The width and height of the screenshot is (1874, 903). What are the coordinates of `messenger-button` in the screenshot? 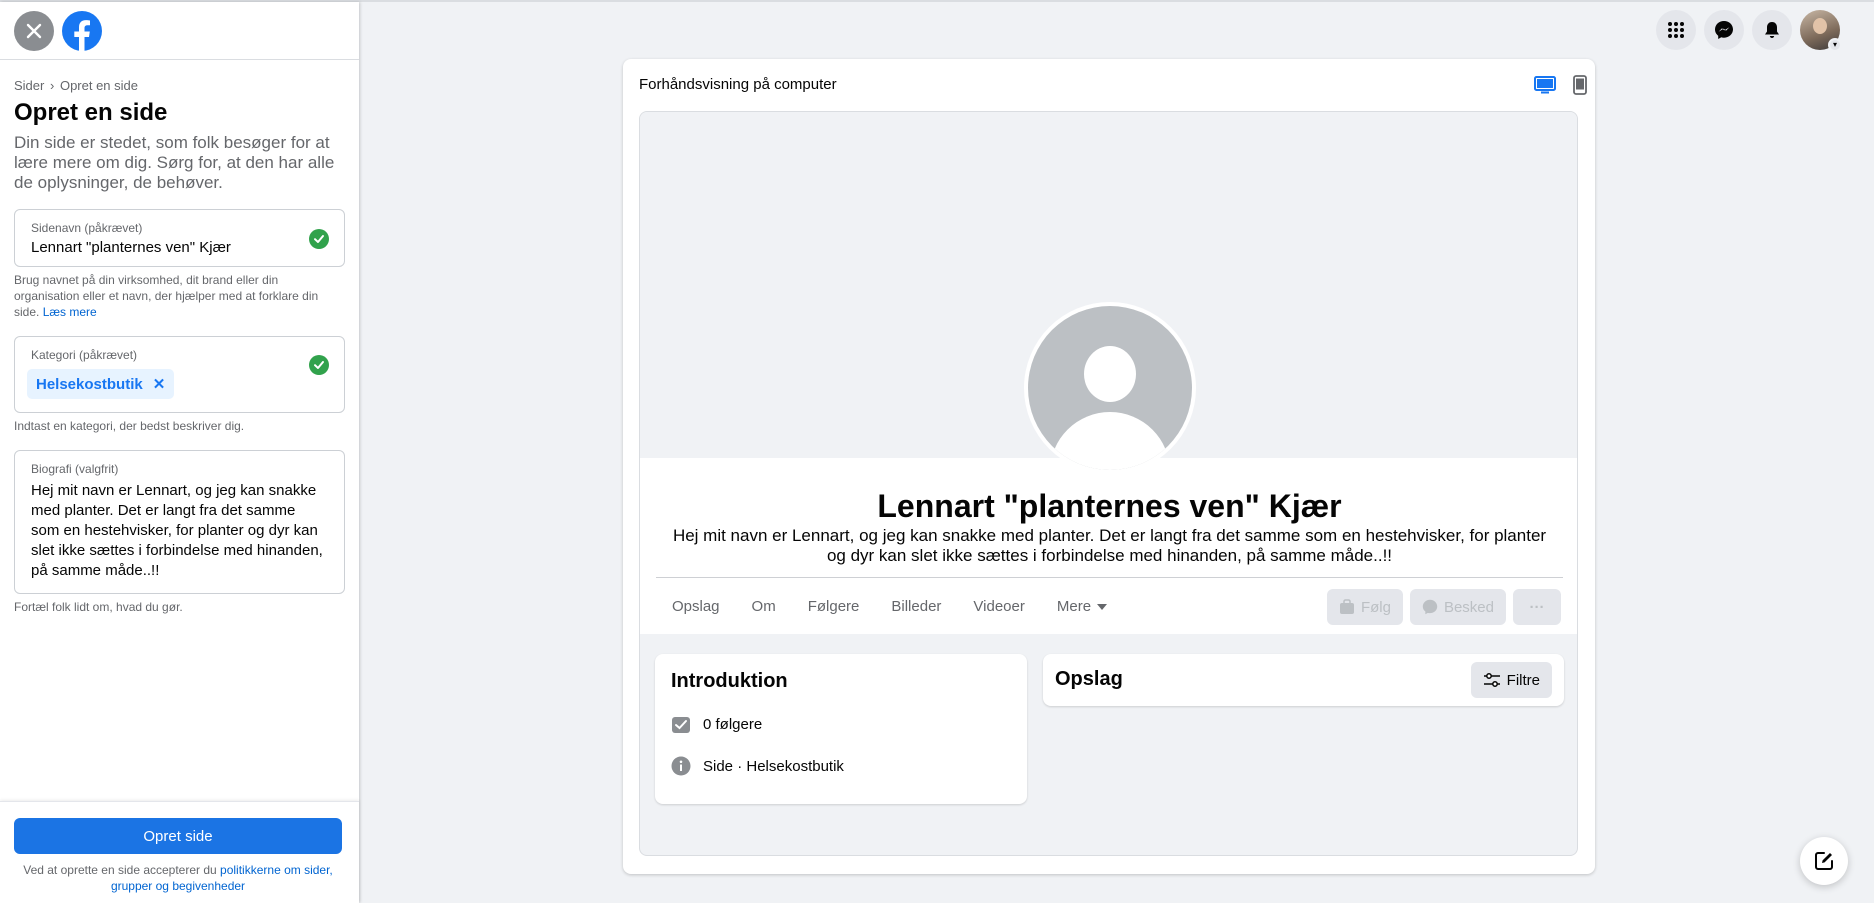 It's located at (1724, 30).